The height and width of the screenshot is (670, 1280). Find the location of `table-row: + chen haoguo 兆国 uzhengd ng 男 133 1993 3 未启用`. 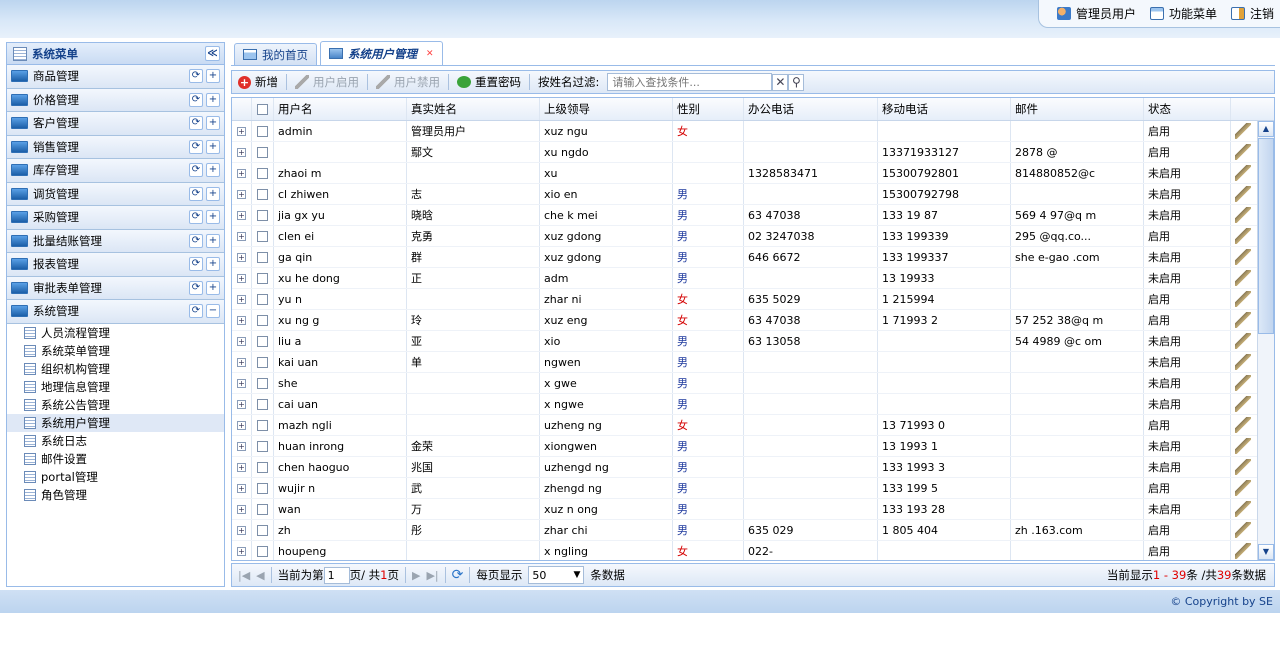

table-row: + chen haoguo 兆国 uzhengd ng 男 133 1993 3 未启用 is located at coordinates (753, 467).